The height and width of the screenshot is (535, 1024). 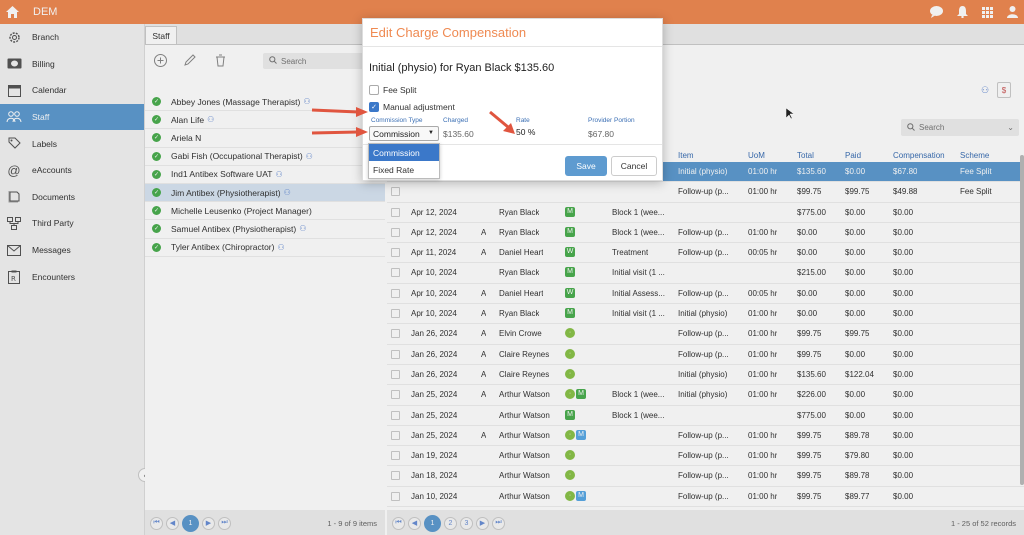 I want to click on cancel-button: Cancel, so click(x=634, y=166).